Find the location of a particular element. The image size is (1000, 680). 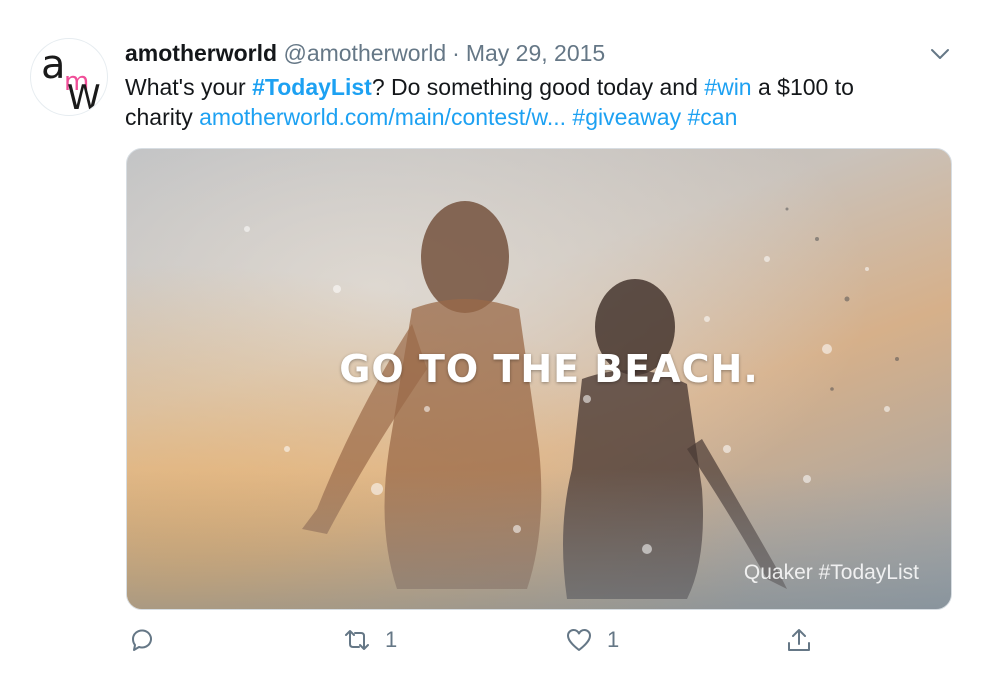

retweet-button: 1 is located at coordinates (370, 640).